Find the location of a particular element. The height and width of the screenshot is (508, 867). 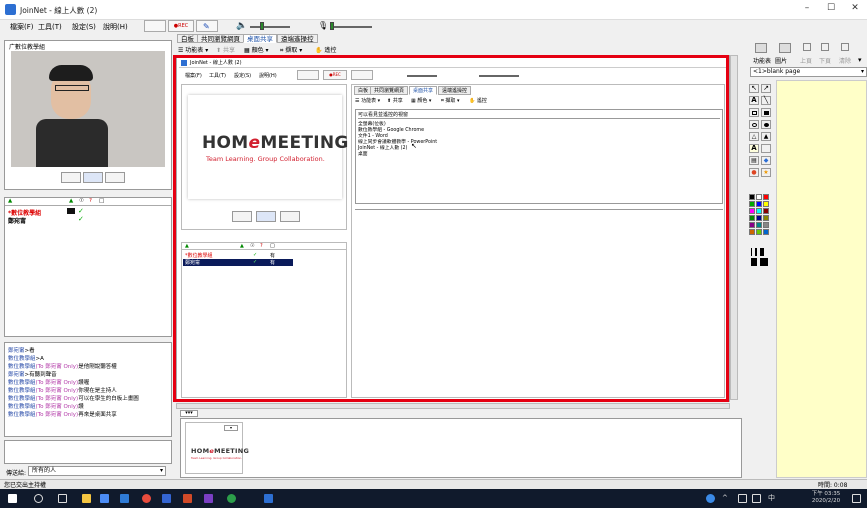

color-palette is located at coordinates (761, 219).